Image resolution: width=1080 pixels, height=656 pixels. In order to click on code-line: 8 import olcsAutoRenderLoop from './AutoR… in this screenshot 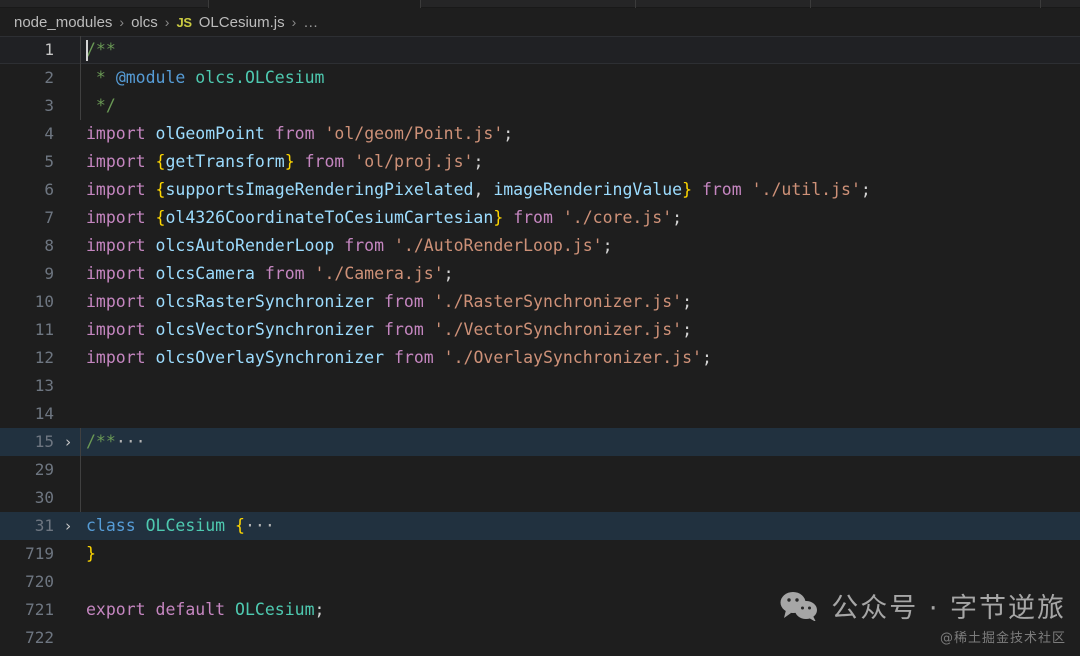, I will do `click(540, 246)`.